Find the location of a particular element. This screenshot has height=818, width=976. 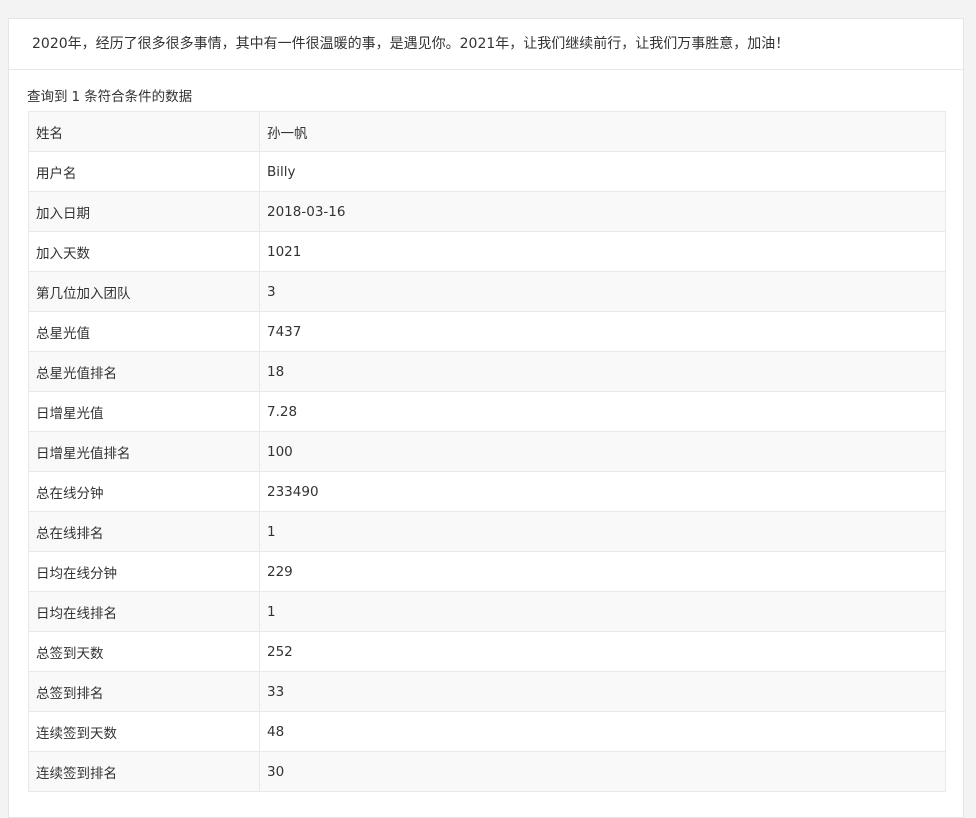

table-row: 姓名 孙一帆 is located at coordinates (487, 131).